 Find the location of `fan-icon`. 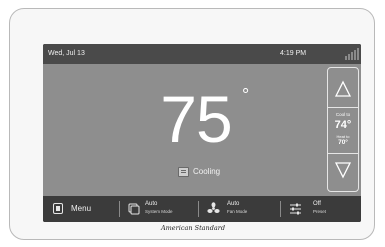

fan-icon is located at coordinates (213, 207).